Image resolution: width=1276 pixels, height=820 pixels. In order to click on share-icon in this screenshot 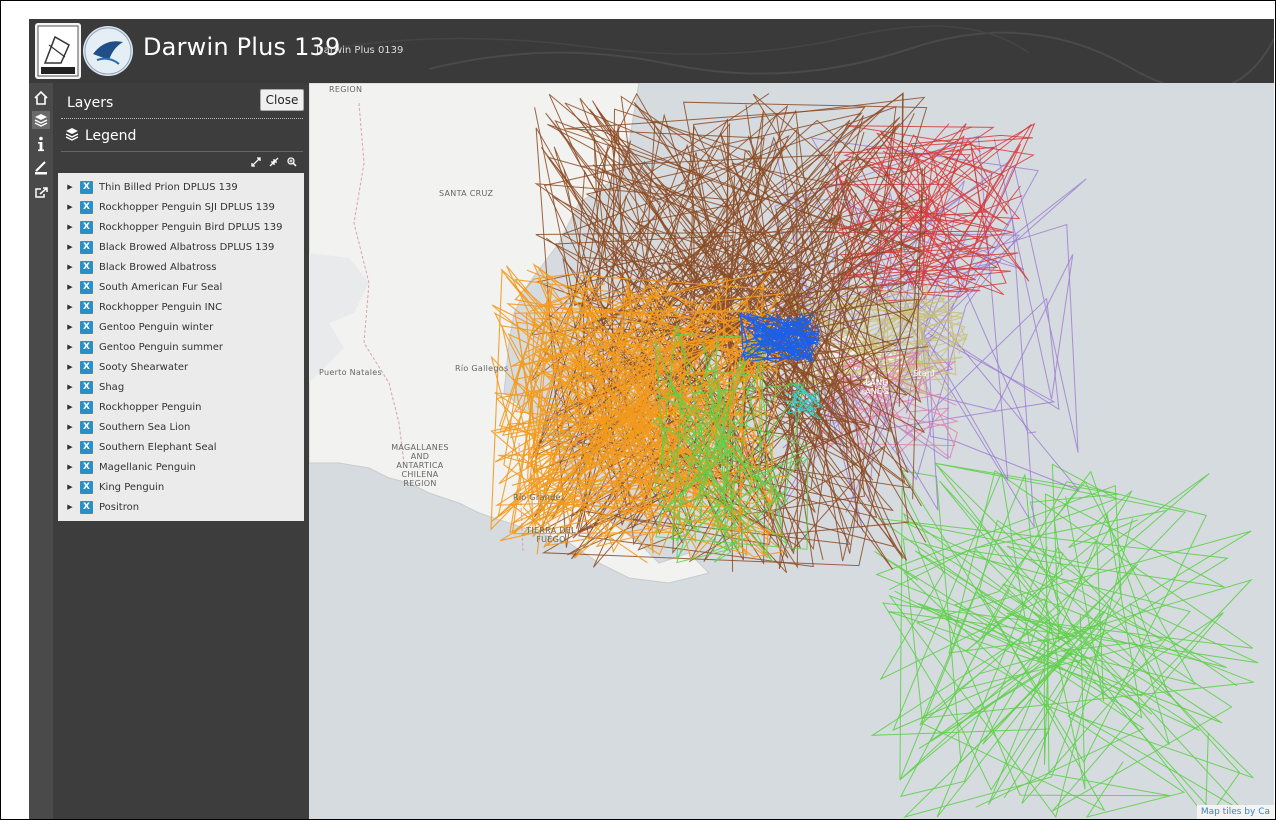, I will do `click(41, 192)`.